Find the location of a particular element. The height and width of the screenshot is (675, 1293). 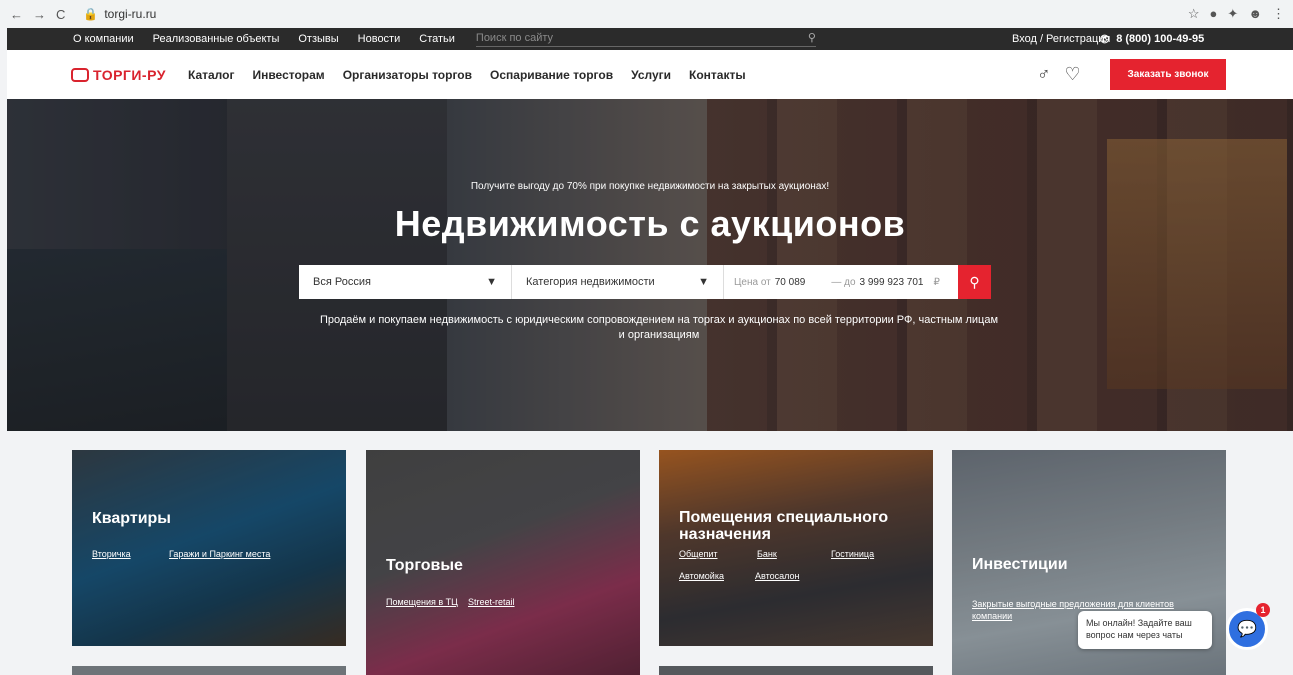

back-icon: ← is located at coordinates (16, 14).